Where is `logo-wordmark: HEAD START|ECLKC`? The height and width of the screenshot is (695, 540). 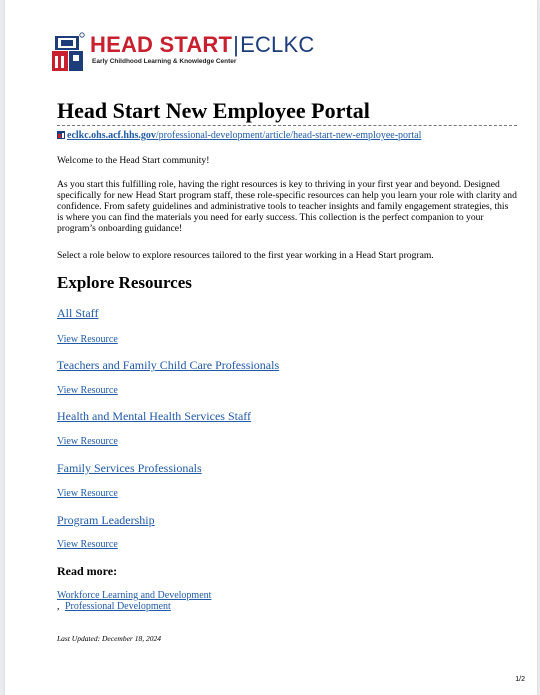 logo-wordmark: HEAD START|ECLKC is located at coordinates (202, 45).